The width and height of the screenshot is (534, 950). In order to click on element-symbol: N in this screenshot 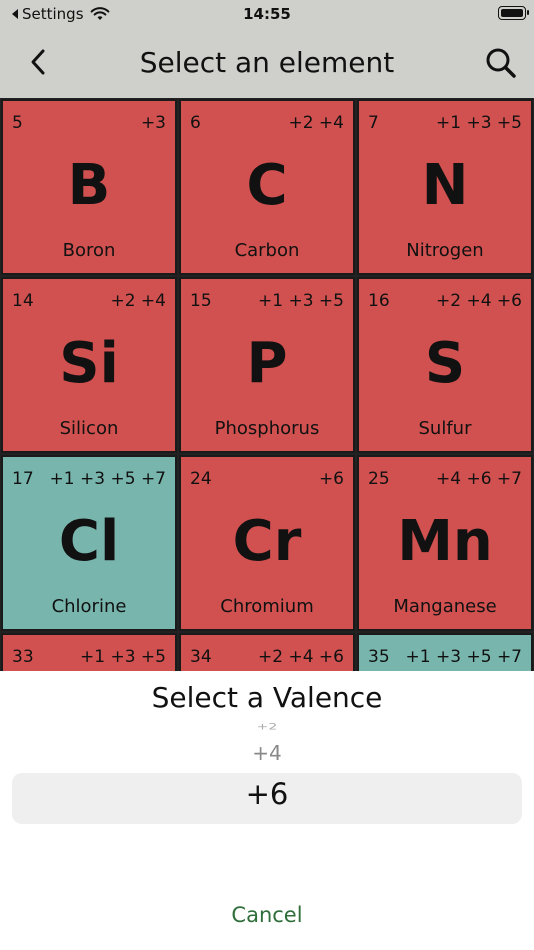, I will do `click(445, 185)`.